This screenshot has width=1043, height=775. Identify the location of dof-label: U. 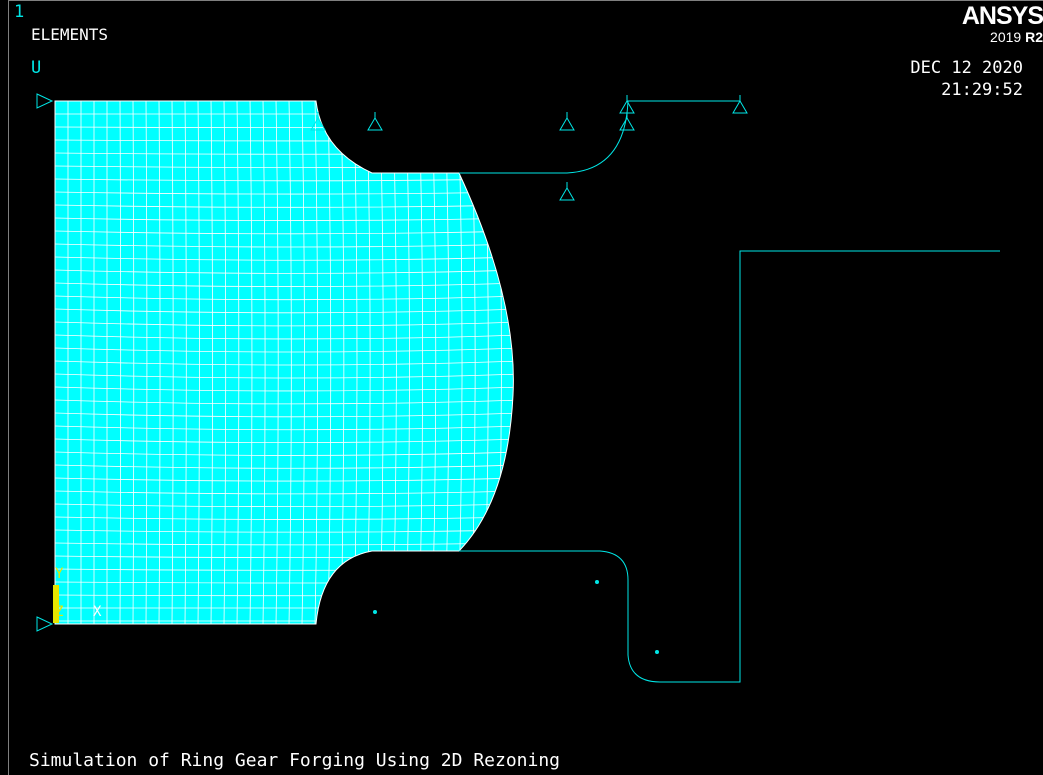
(36, 68).